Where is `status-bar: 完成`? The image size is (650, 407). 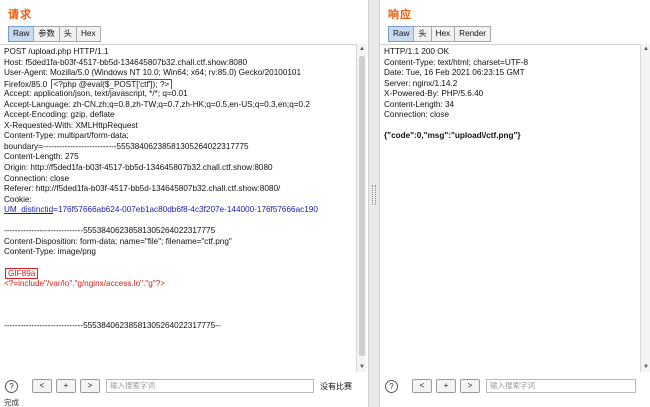 status-bar: 完成 is located at coordinates (11, 402).